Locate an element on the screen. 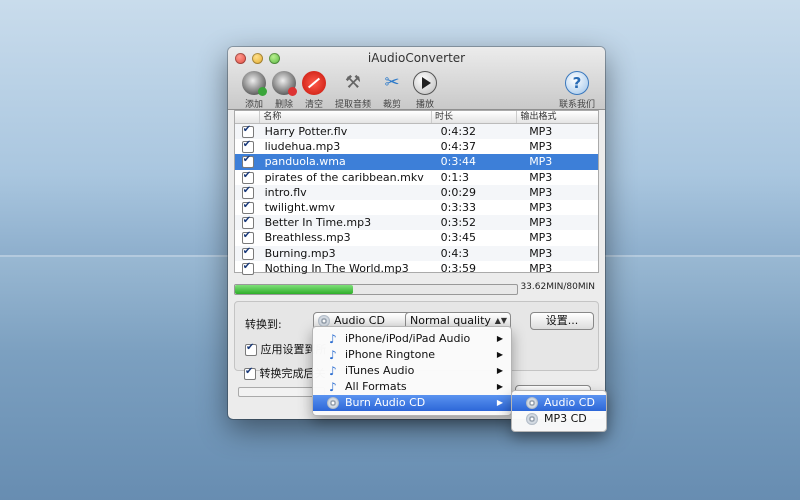 The image size is (800, 500). submenu-item-label: Audio CD is located at coordinates (569, 402).